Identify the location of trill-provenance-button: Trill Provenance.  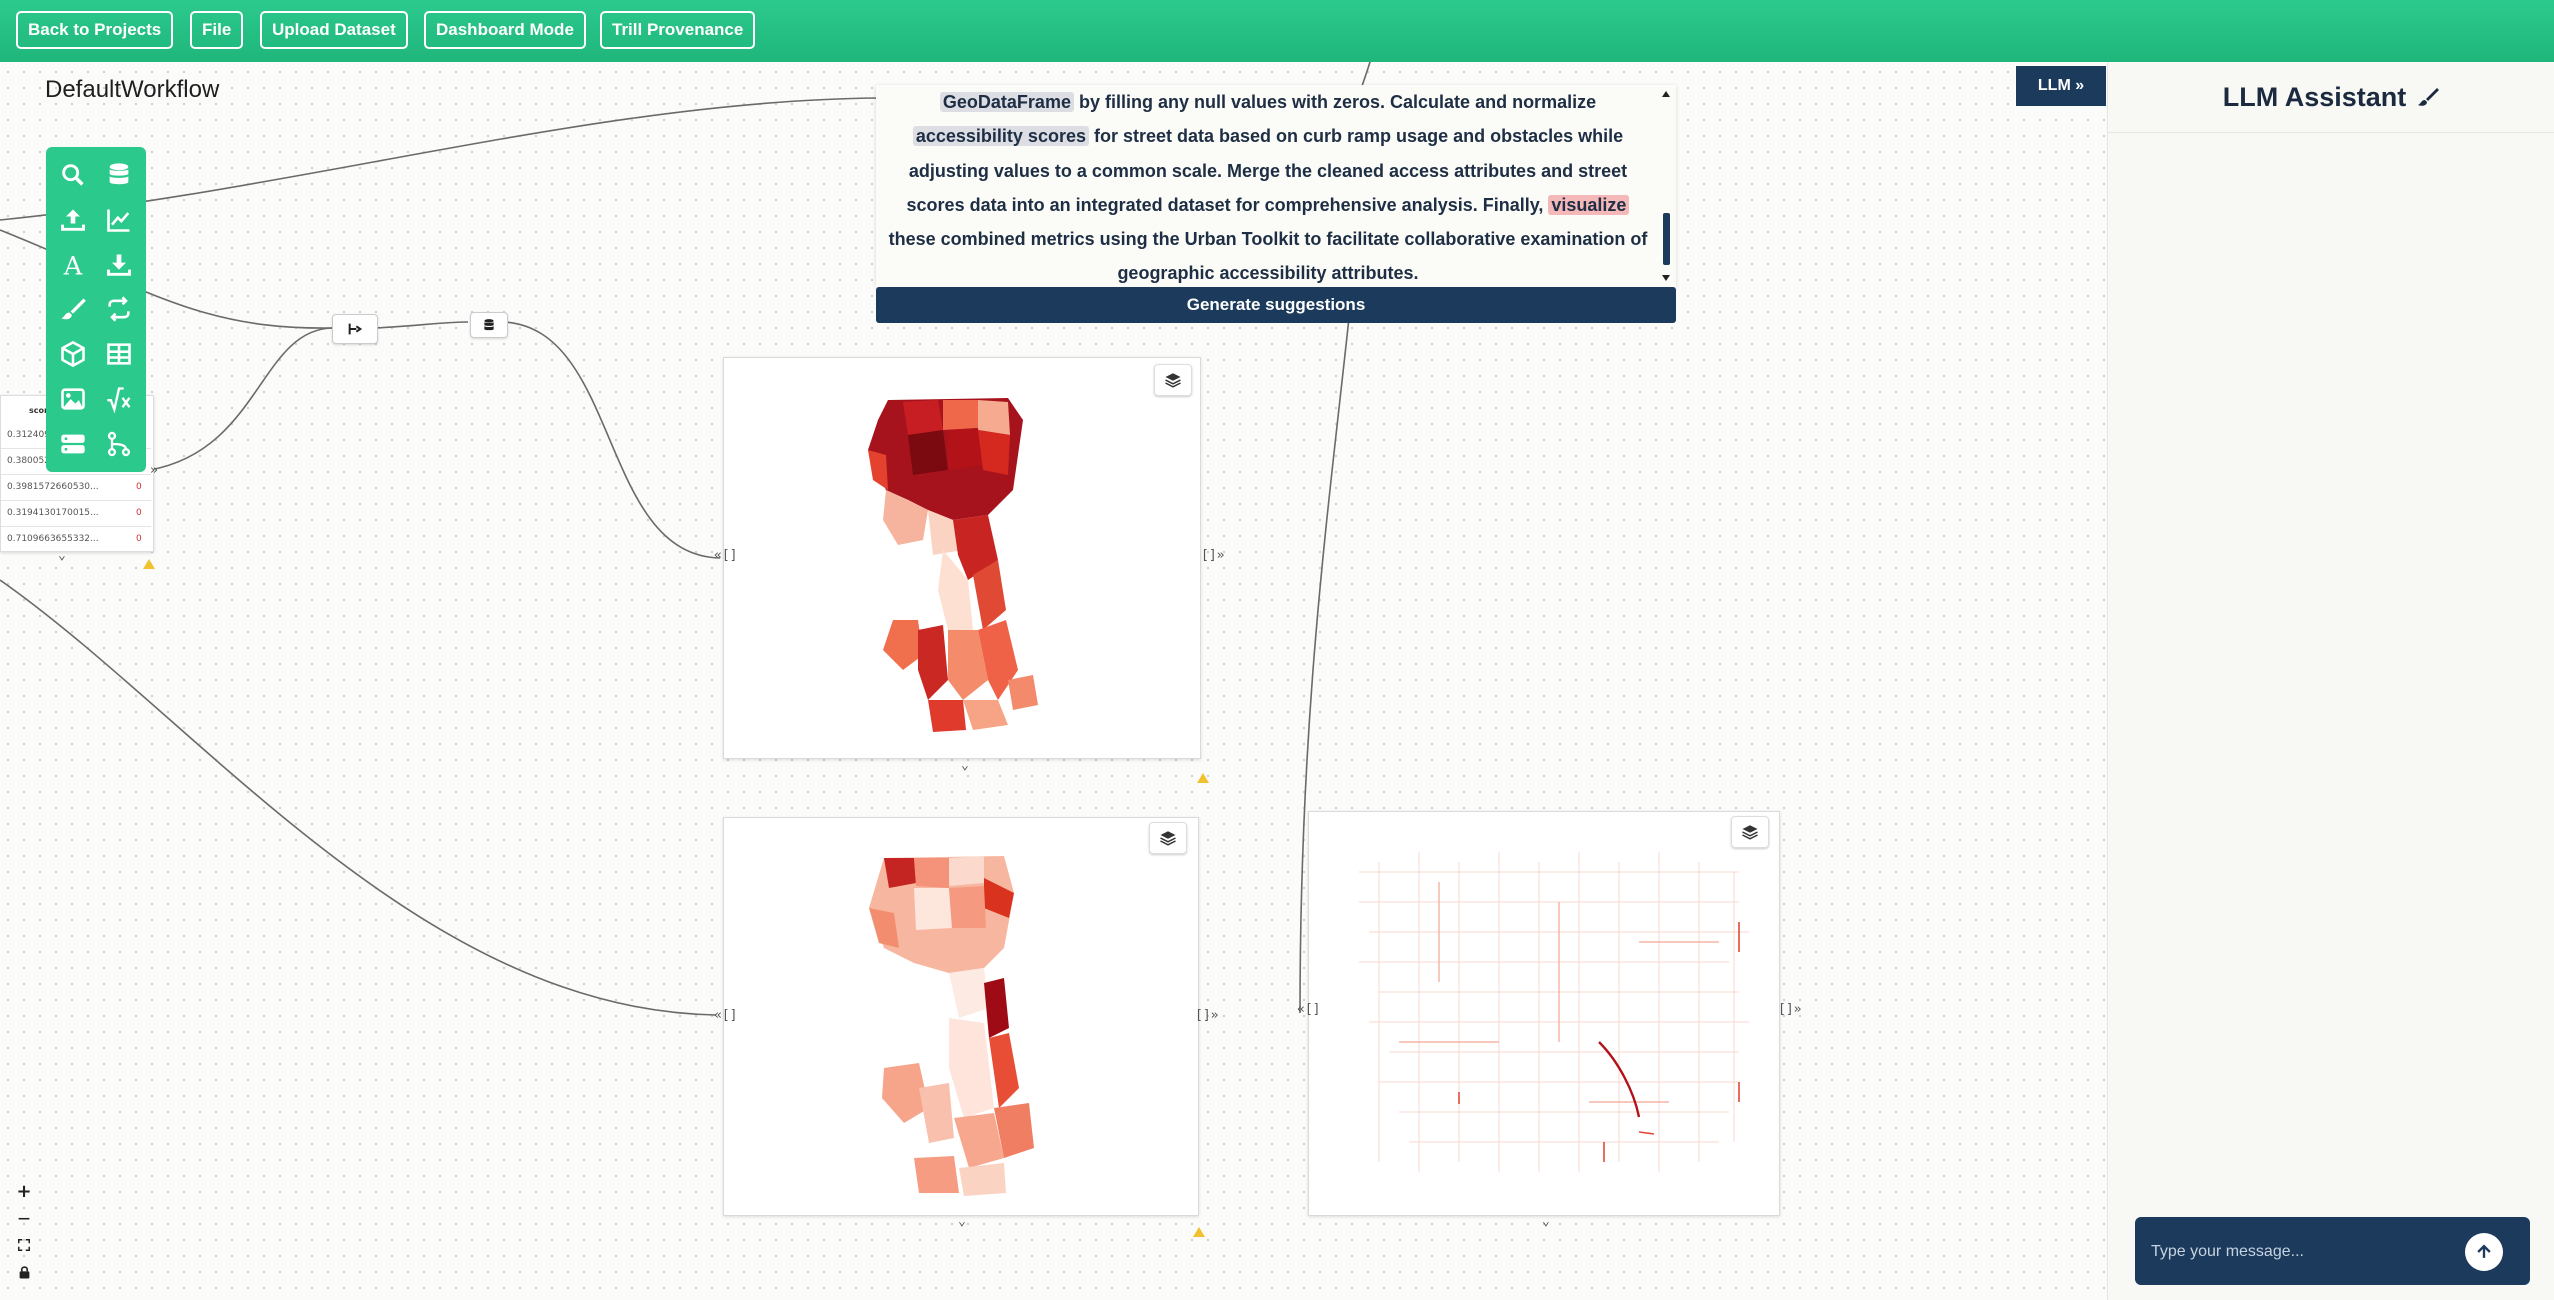
(678, 30).